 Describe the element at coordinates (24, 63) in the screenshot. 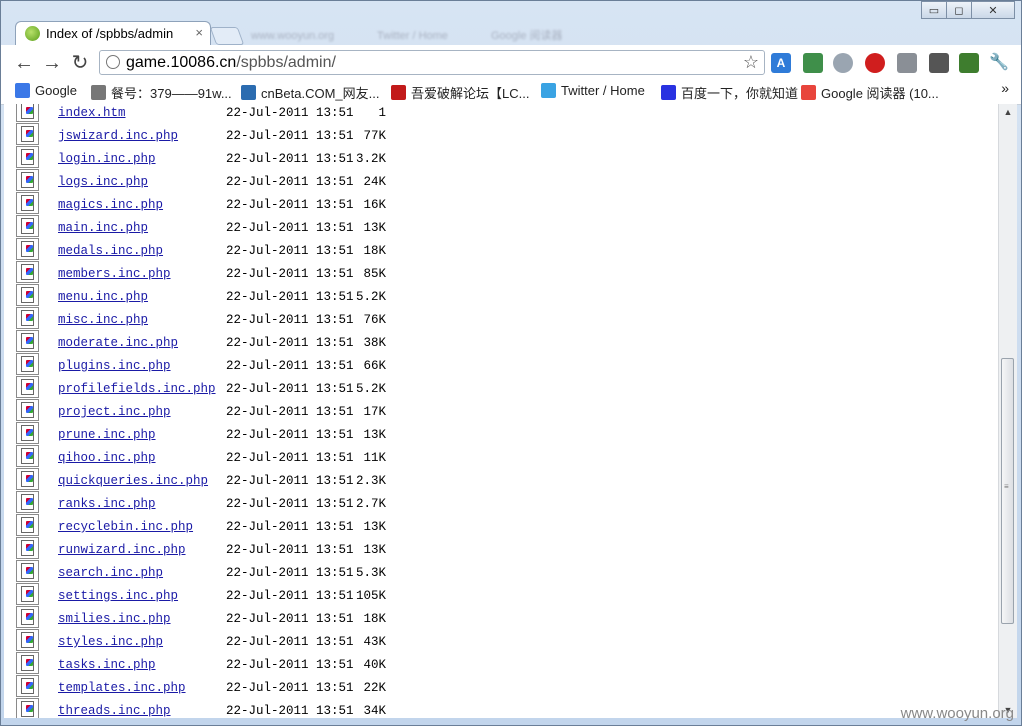

I see `back-button: ←` at that location.